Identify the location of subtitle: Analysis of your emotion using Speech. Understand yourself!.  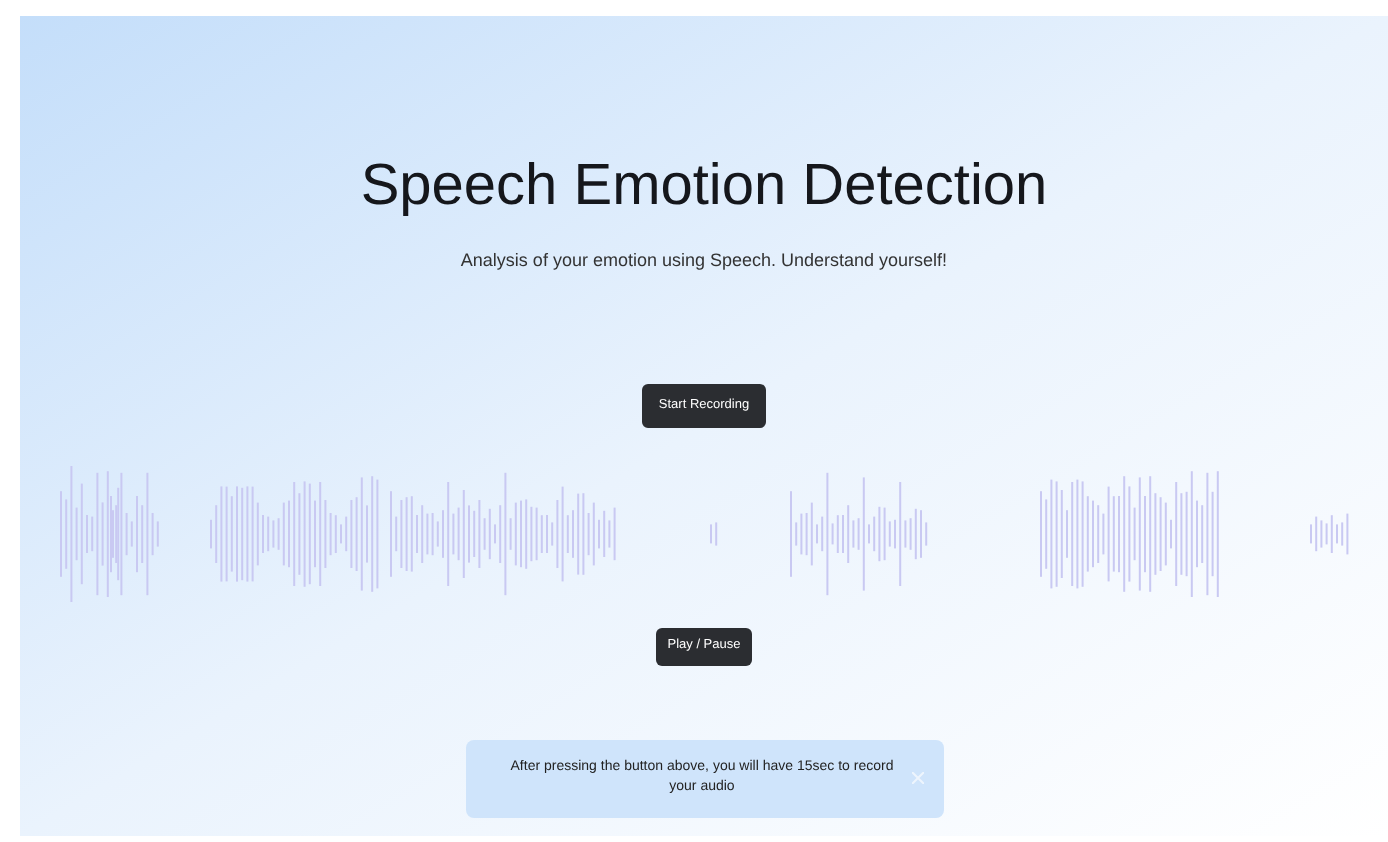
(704, 261).